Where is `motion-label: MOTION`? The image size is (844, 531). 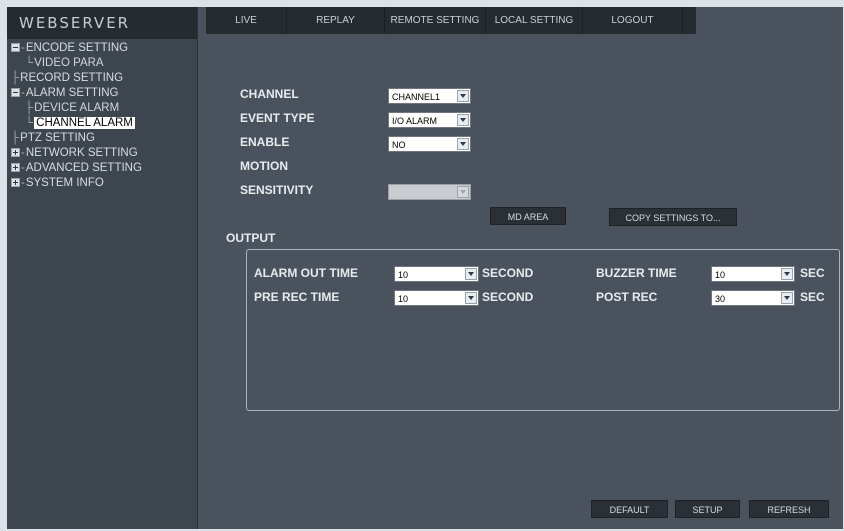
motion-label: MOTION is located at coordinates (264, 166).